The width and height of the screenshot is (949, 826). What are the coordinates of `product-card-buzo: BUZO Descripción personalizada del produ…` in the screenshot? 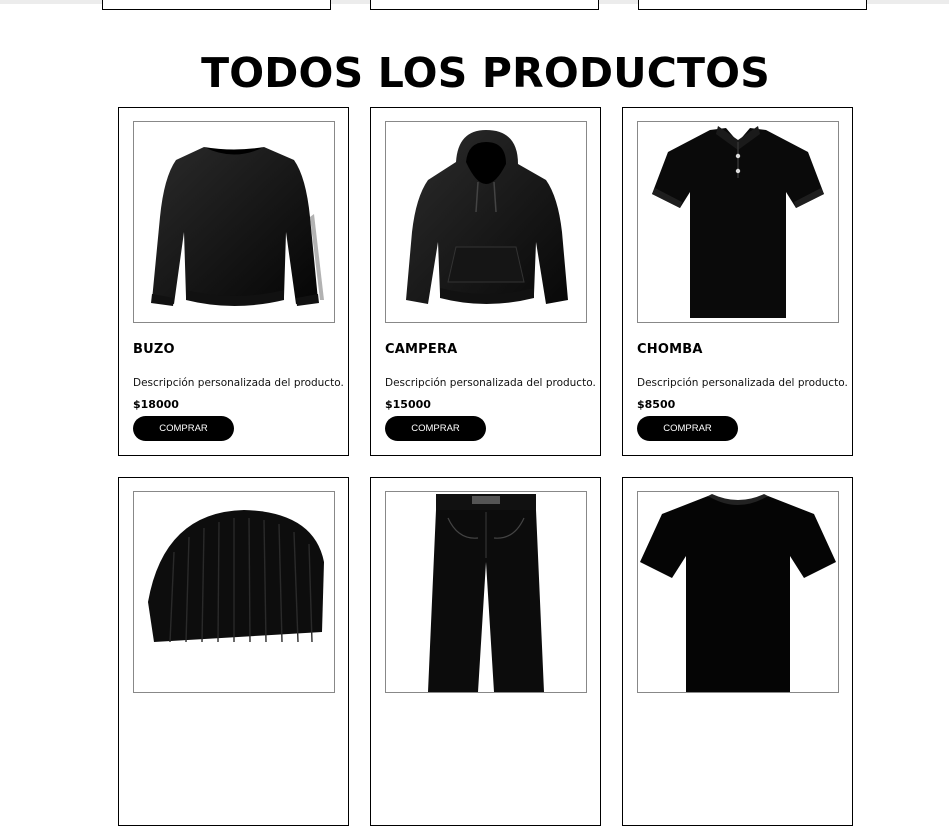 It's located at (233, 281).